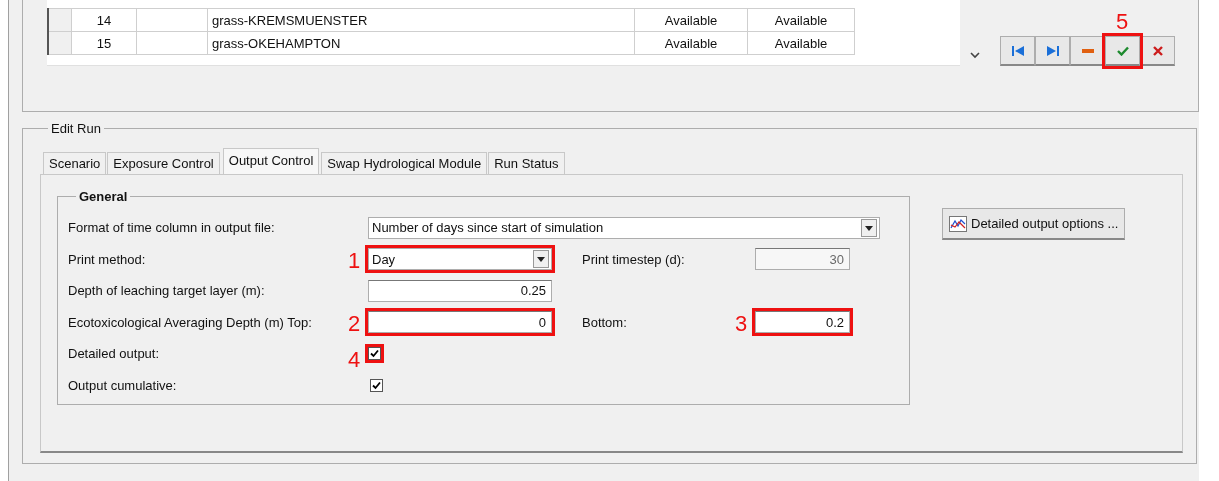  I want to click on chevron-down-icon, so click(975, 55).